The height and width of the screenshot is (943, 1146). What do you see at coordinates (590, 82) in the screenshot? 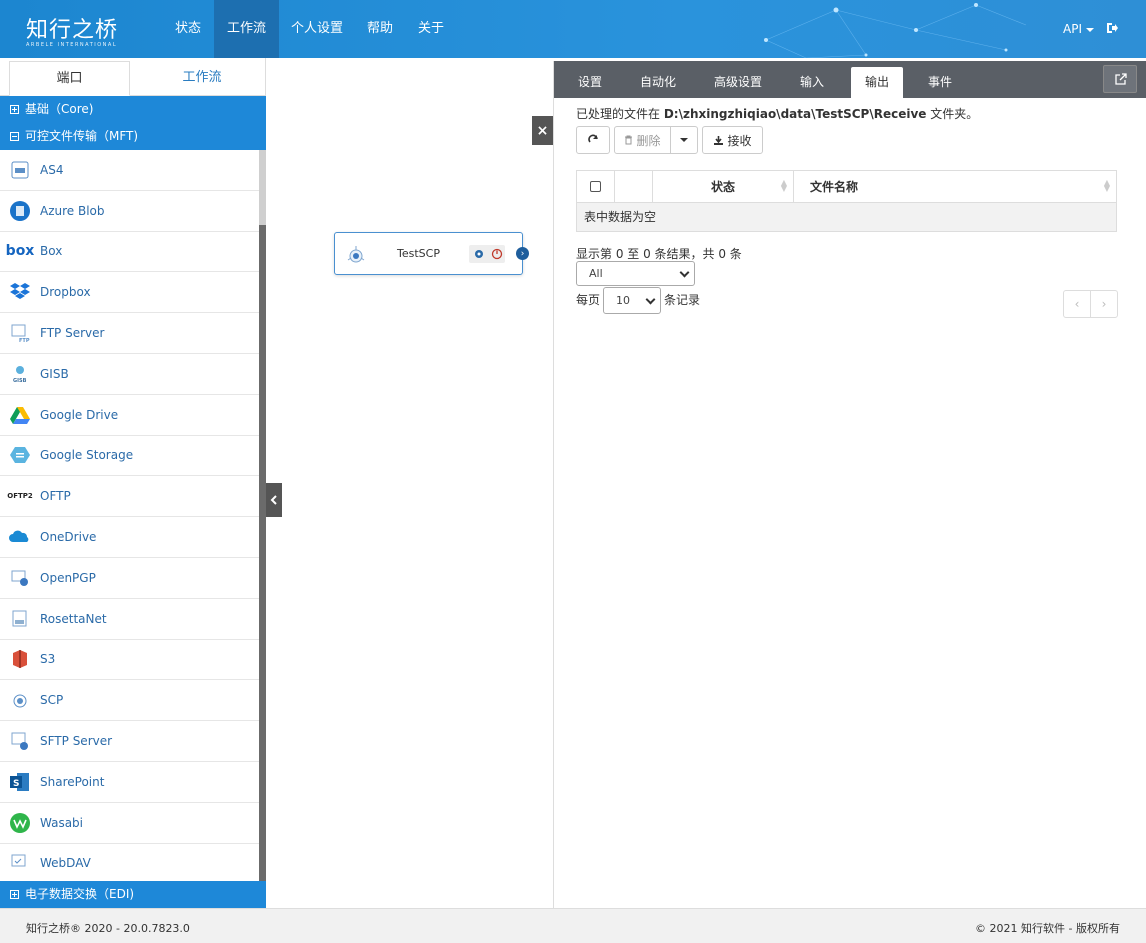
I see `tab-settings: 设置` at bounding box center [590, 82].